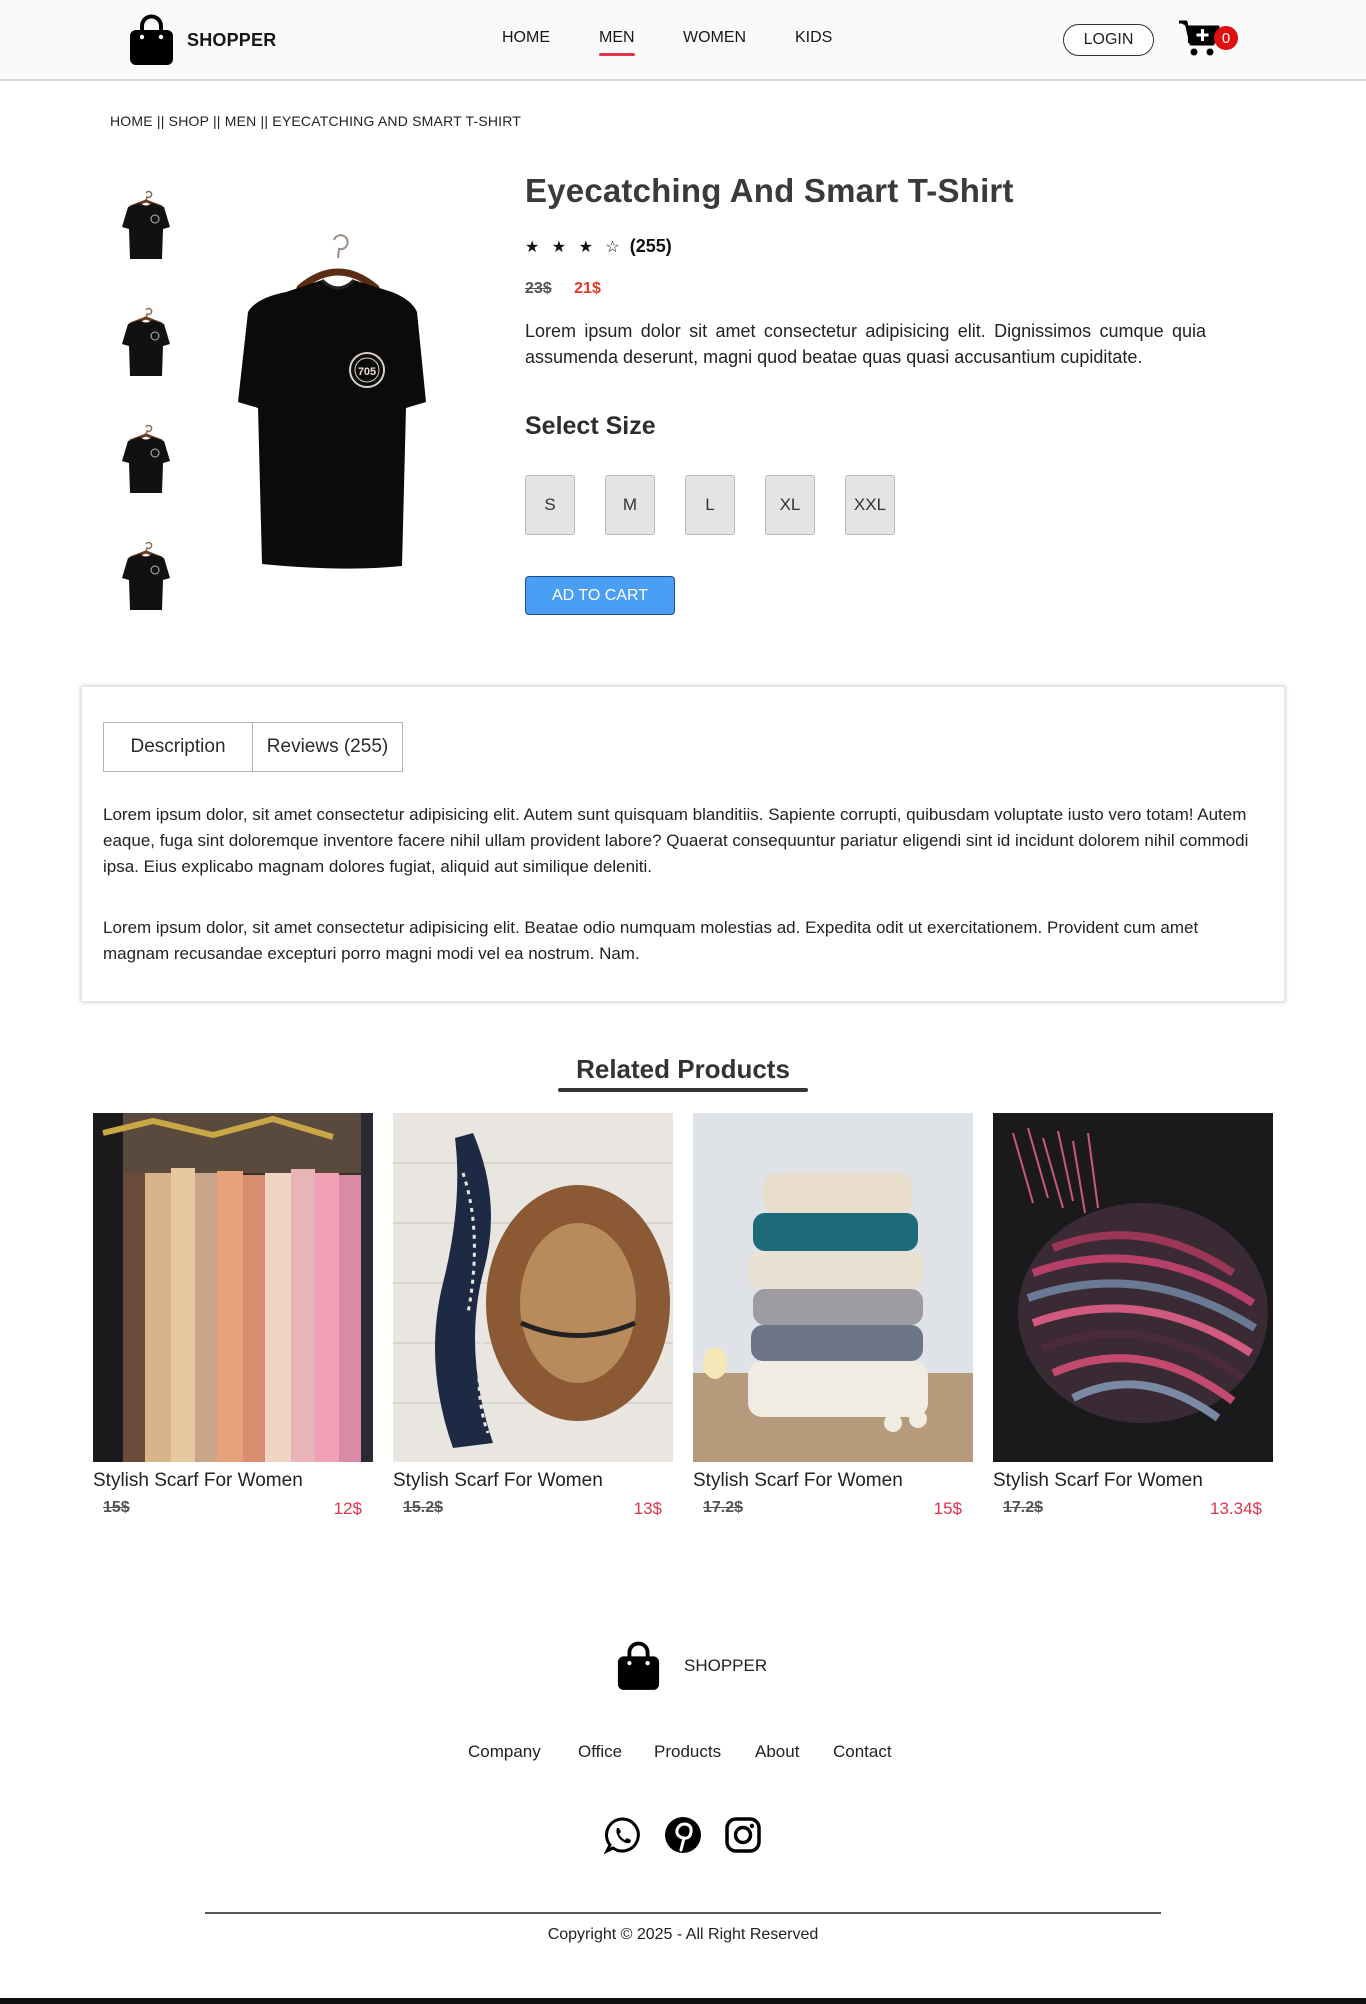 The height and width of the screenshot is (2004, 1366). I want to click on product-new-price: 12$, so click(347, 1508).